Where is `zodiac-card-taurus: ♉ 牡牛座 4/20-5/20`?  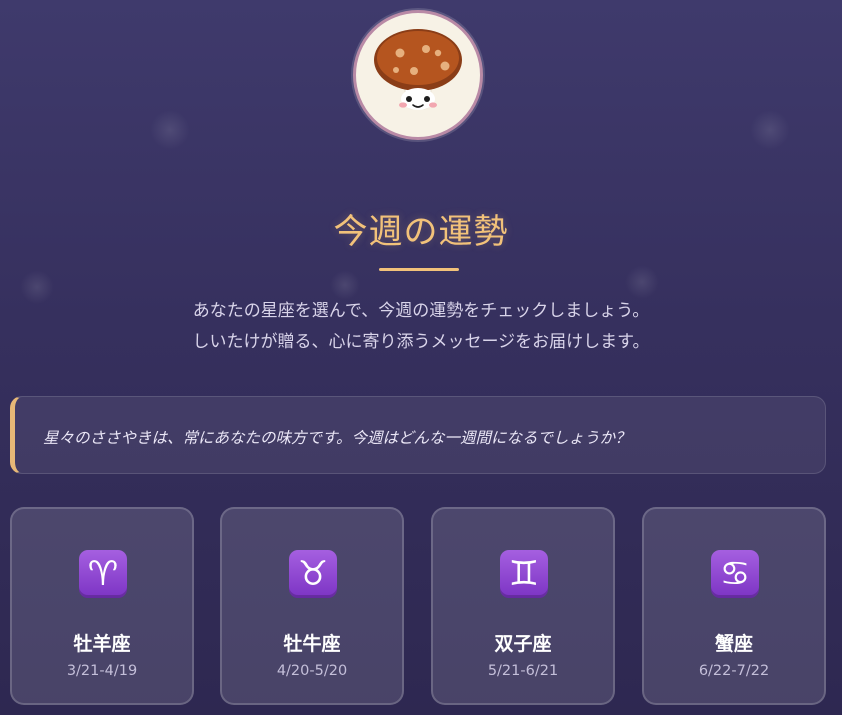 zodiac-card-taurus: ♉ 牡牛座 4/20-5/20 is located at coordinates (312, 606).